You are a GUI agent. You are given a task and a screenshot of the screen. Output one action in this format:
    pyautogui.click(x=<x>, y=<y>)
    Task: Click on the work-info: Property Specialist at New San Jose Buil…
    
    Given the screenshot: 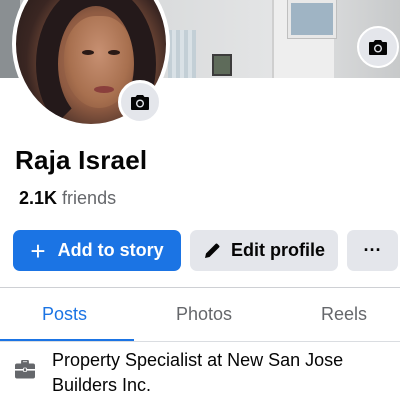 What is the action you would take?
    pyautogui.click(x=198, y=372)
    